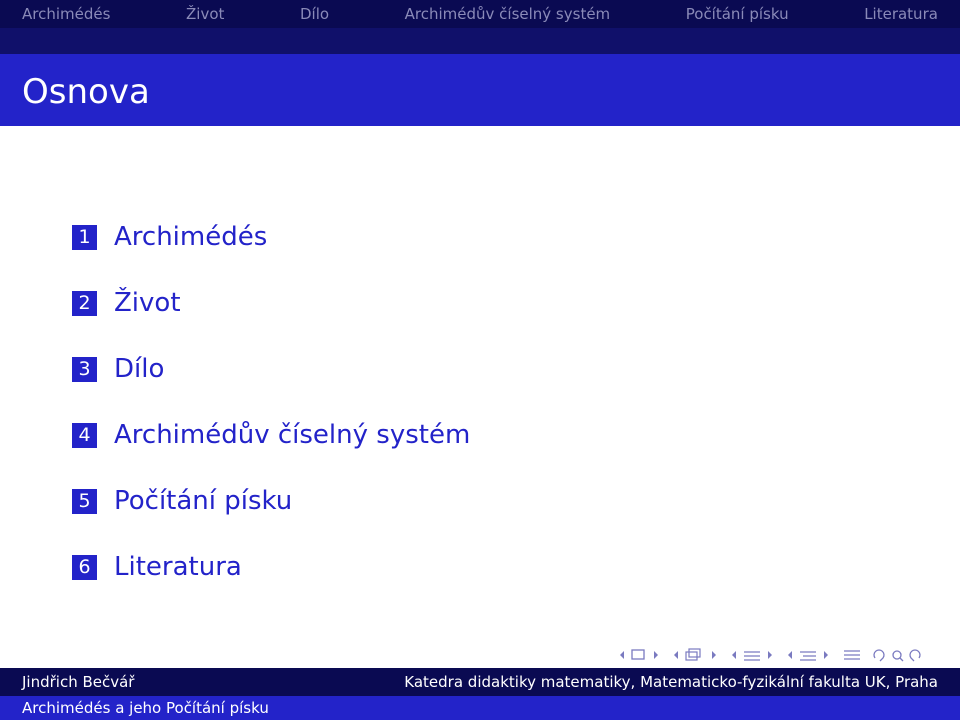 Image resolution: width=960 pixels, height=720 pixels. What do you see at coordinates (84, 567) in the screenshot?
I see `toc-number: 6` at bounding box center [84, 567].